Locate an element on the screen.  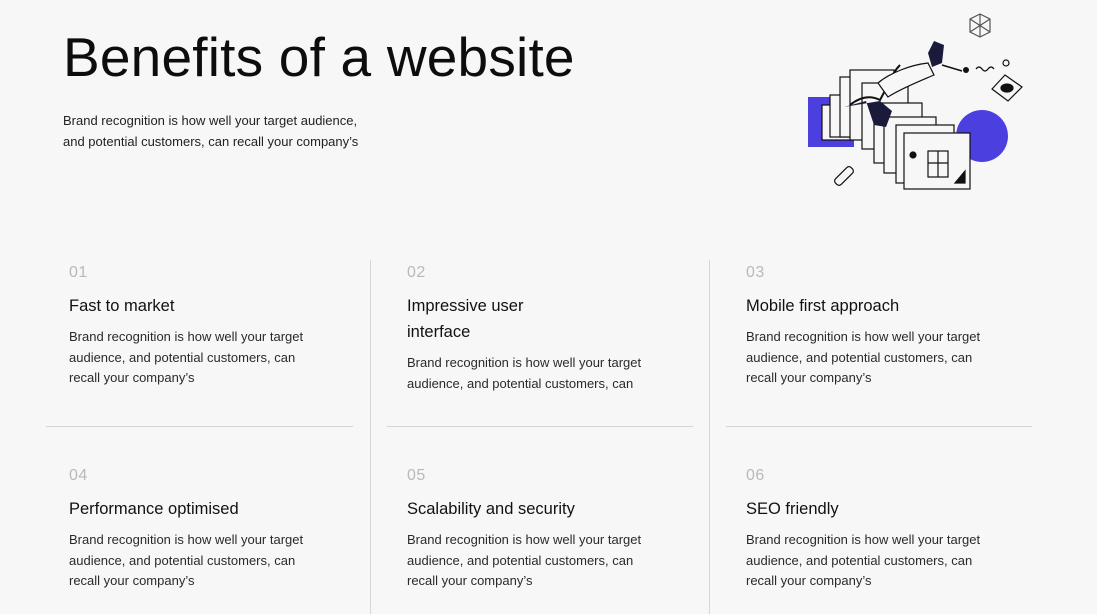
page-title: Benefits of a website is located at coordinates (319, 57).